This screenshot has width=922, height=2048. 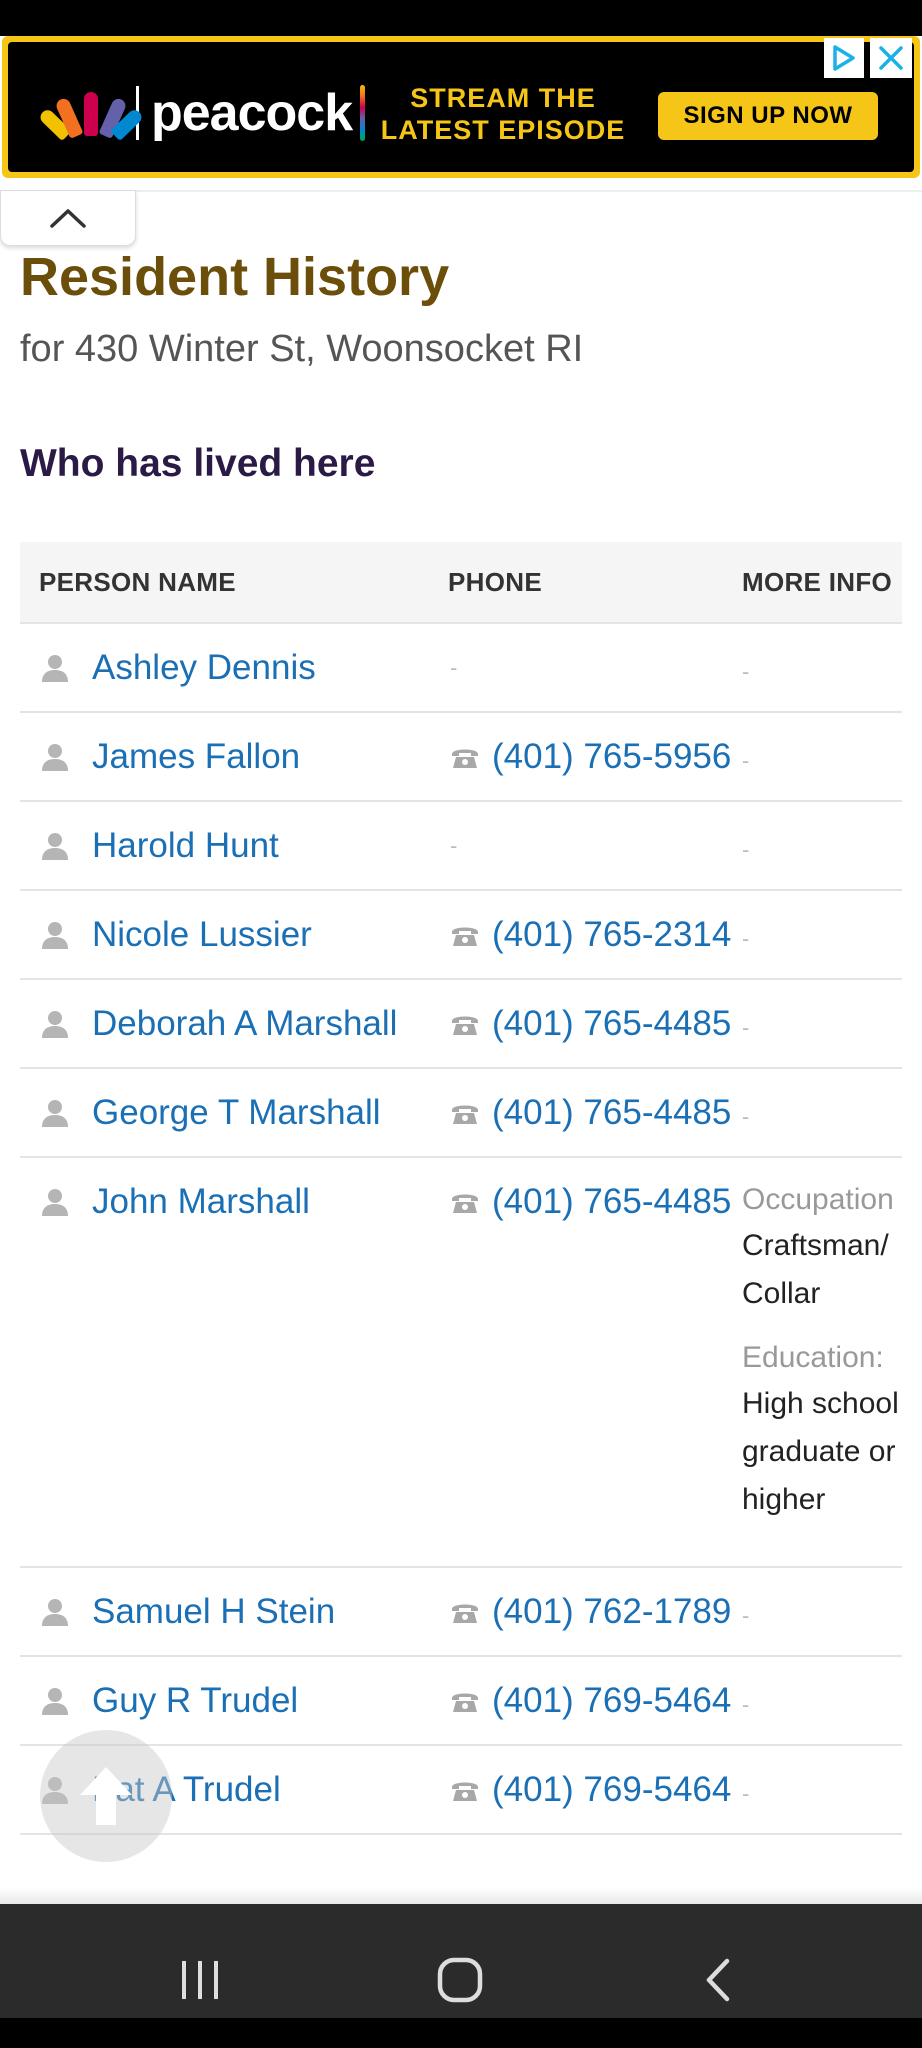 I want to click on nav-bar-bottom, so click(x=461, y=2033).